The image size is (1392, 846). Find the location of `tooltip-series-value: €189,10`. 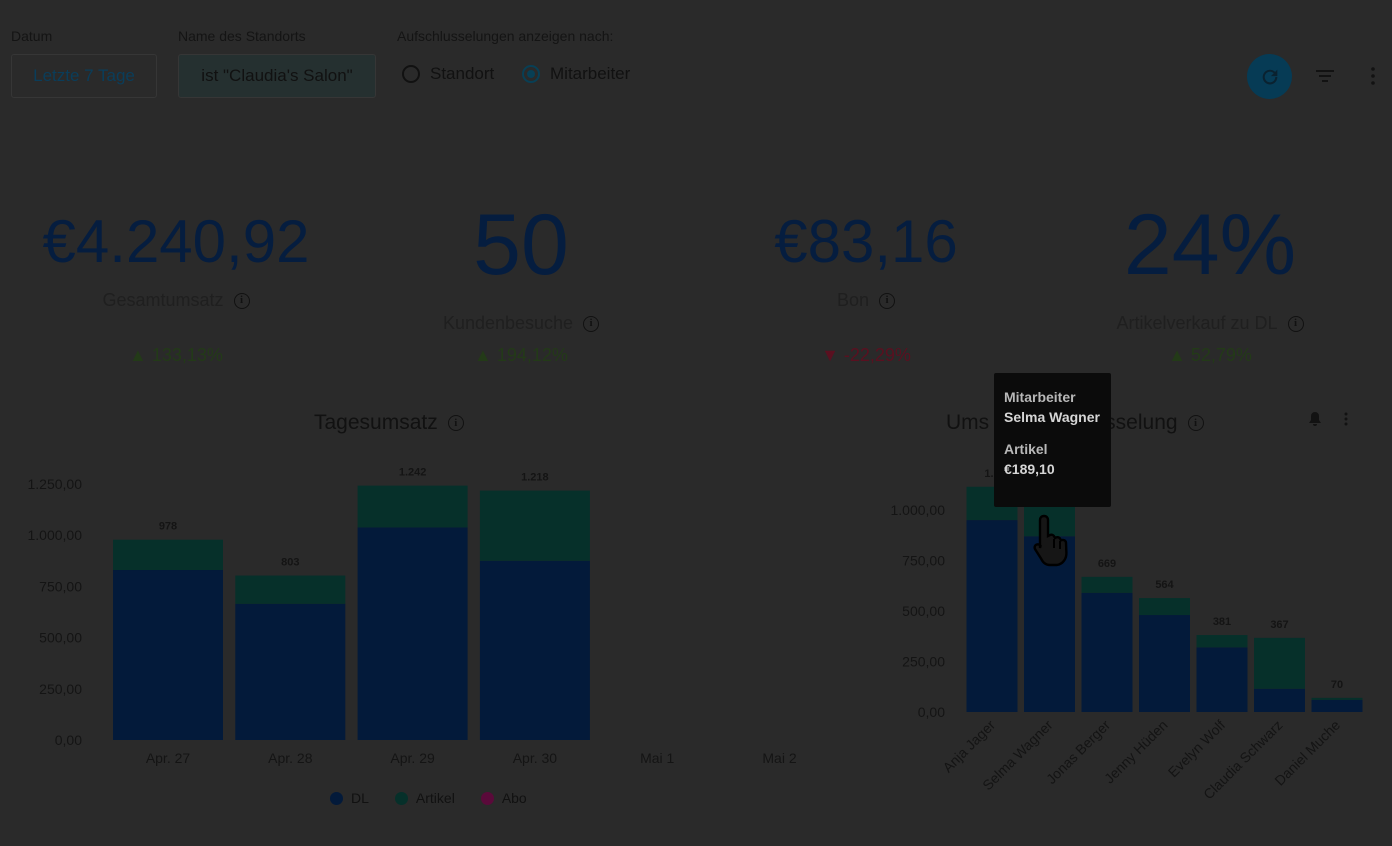

tooltip-series-value: €189,10 is located at coordinates (1029, 469).